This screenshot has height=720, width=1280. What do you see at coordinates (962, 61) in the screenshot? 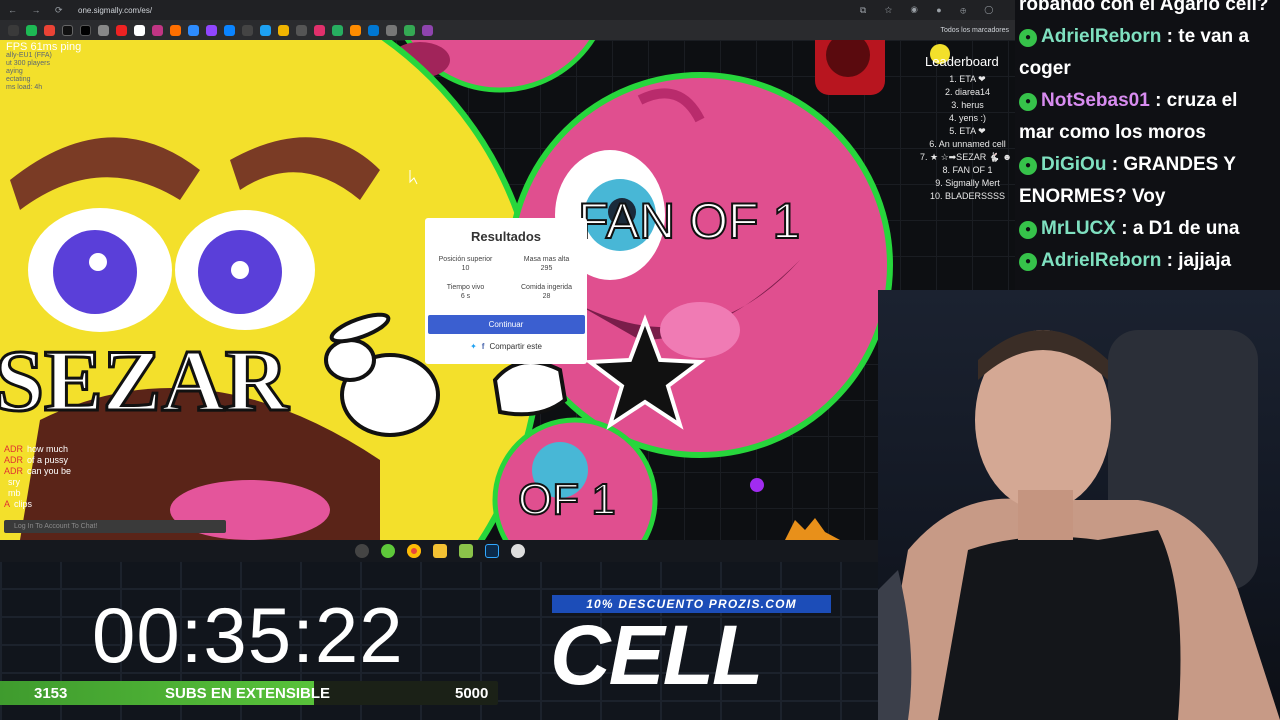
I see `leaderboard-title: Leaderboard` at bounding box center [962, 61].